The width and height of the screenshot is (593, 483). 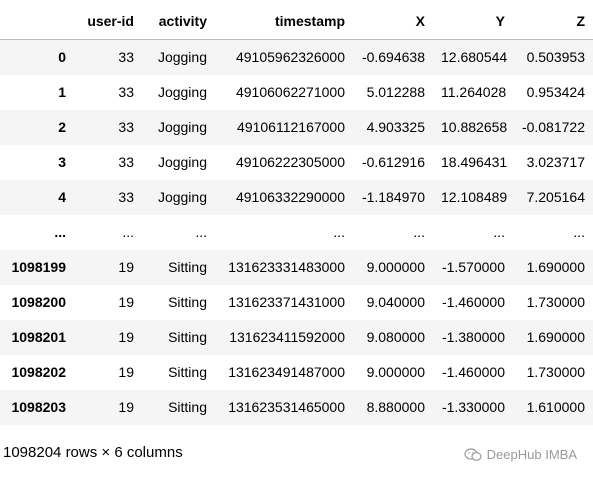 What do you see at coordinates (395, 337) in the screenshot?
I see `cell-x: 9.080000` at bounding box center [395, 337].